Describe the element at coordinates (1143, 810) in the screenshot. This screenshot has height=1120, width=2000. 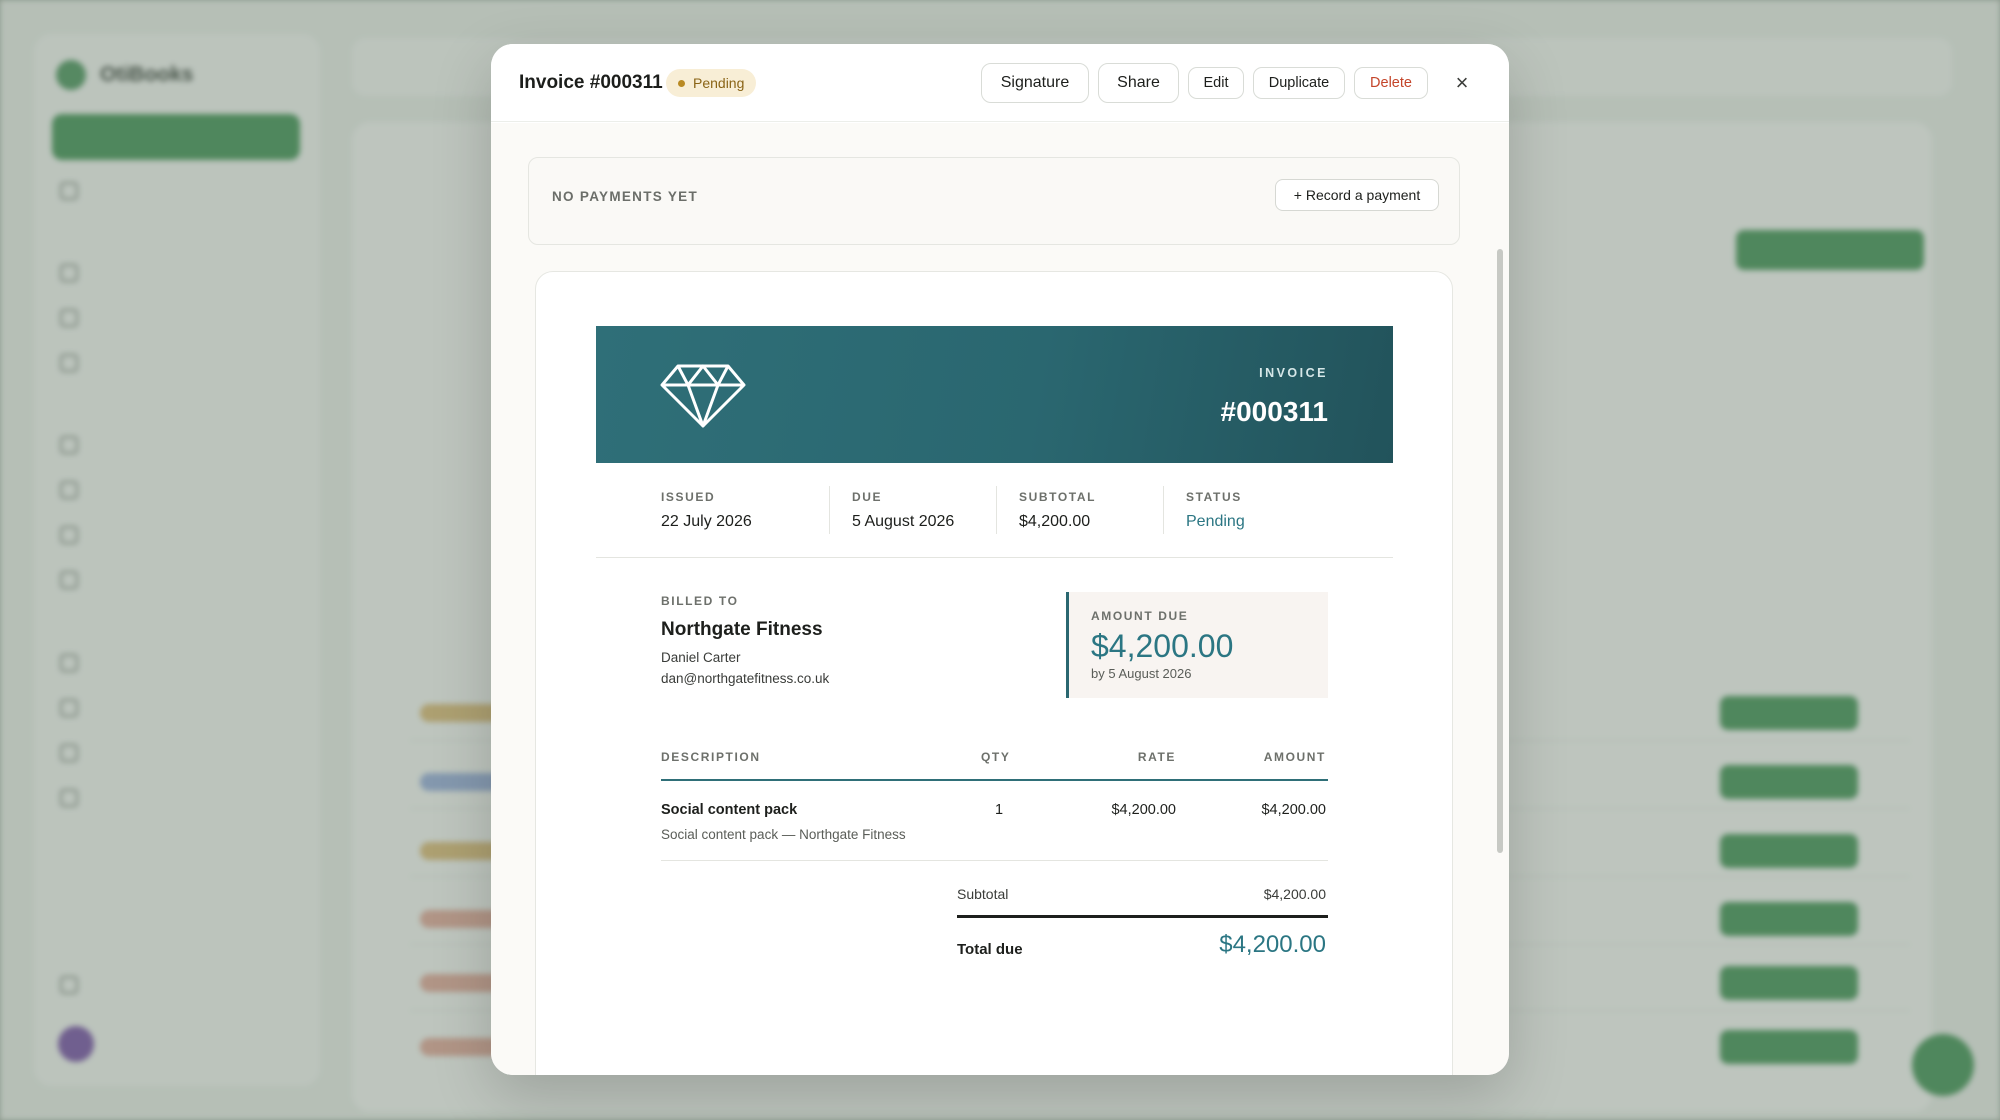
I see `line-item-rate: $4,200.00` at that location.